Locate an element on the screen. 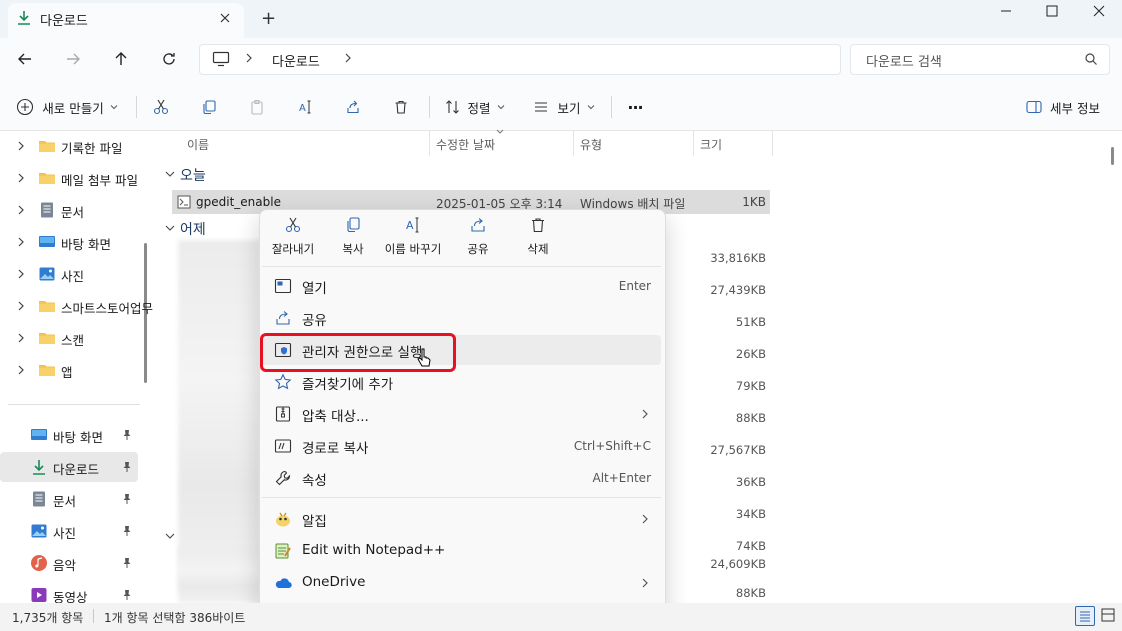 The height and width of the screenshot is (631, 1122). sort-button: 정렬 is located at coordinates (475, 107).